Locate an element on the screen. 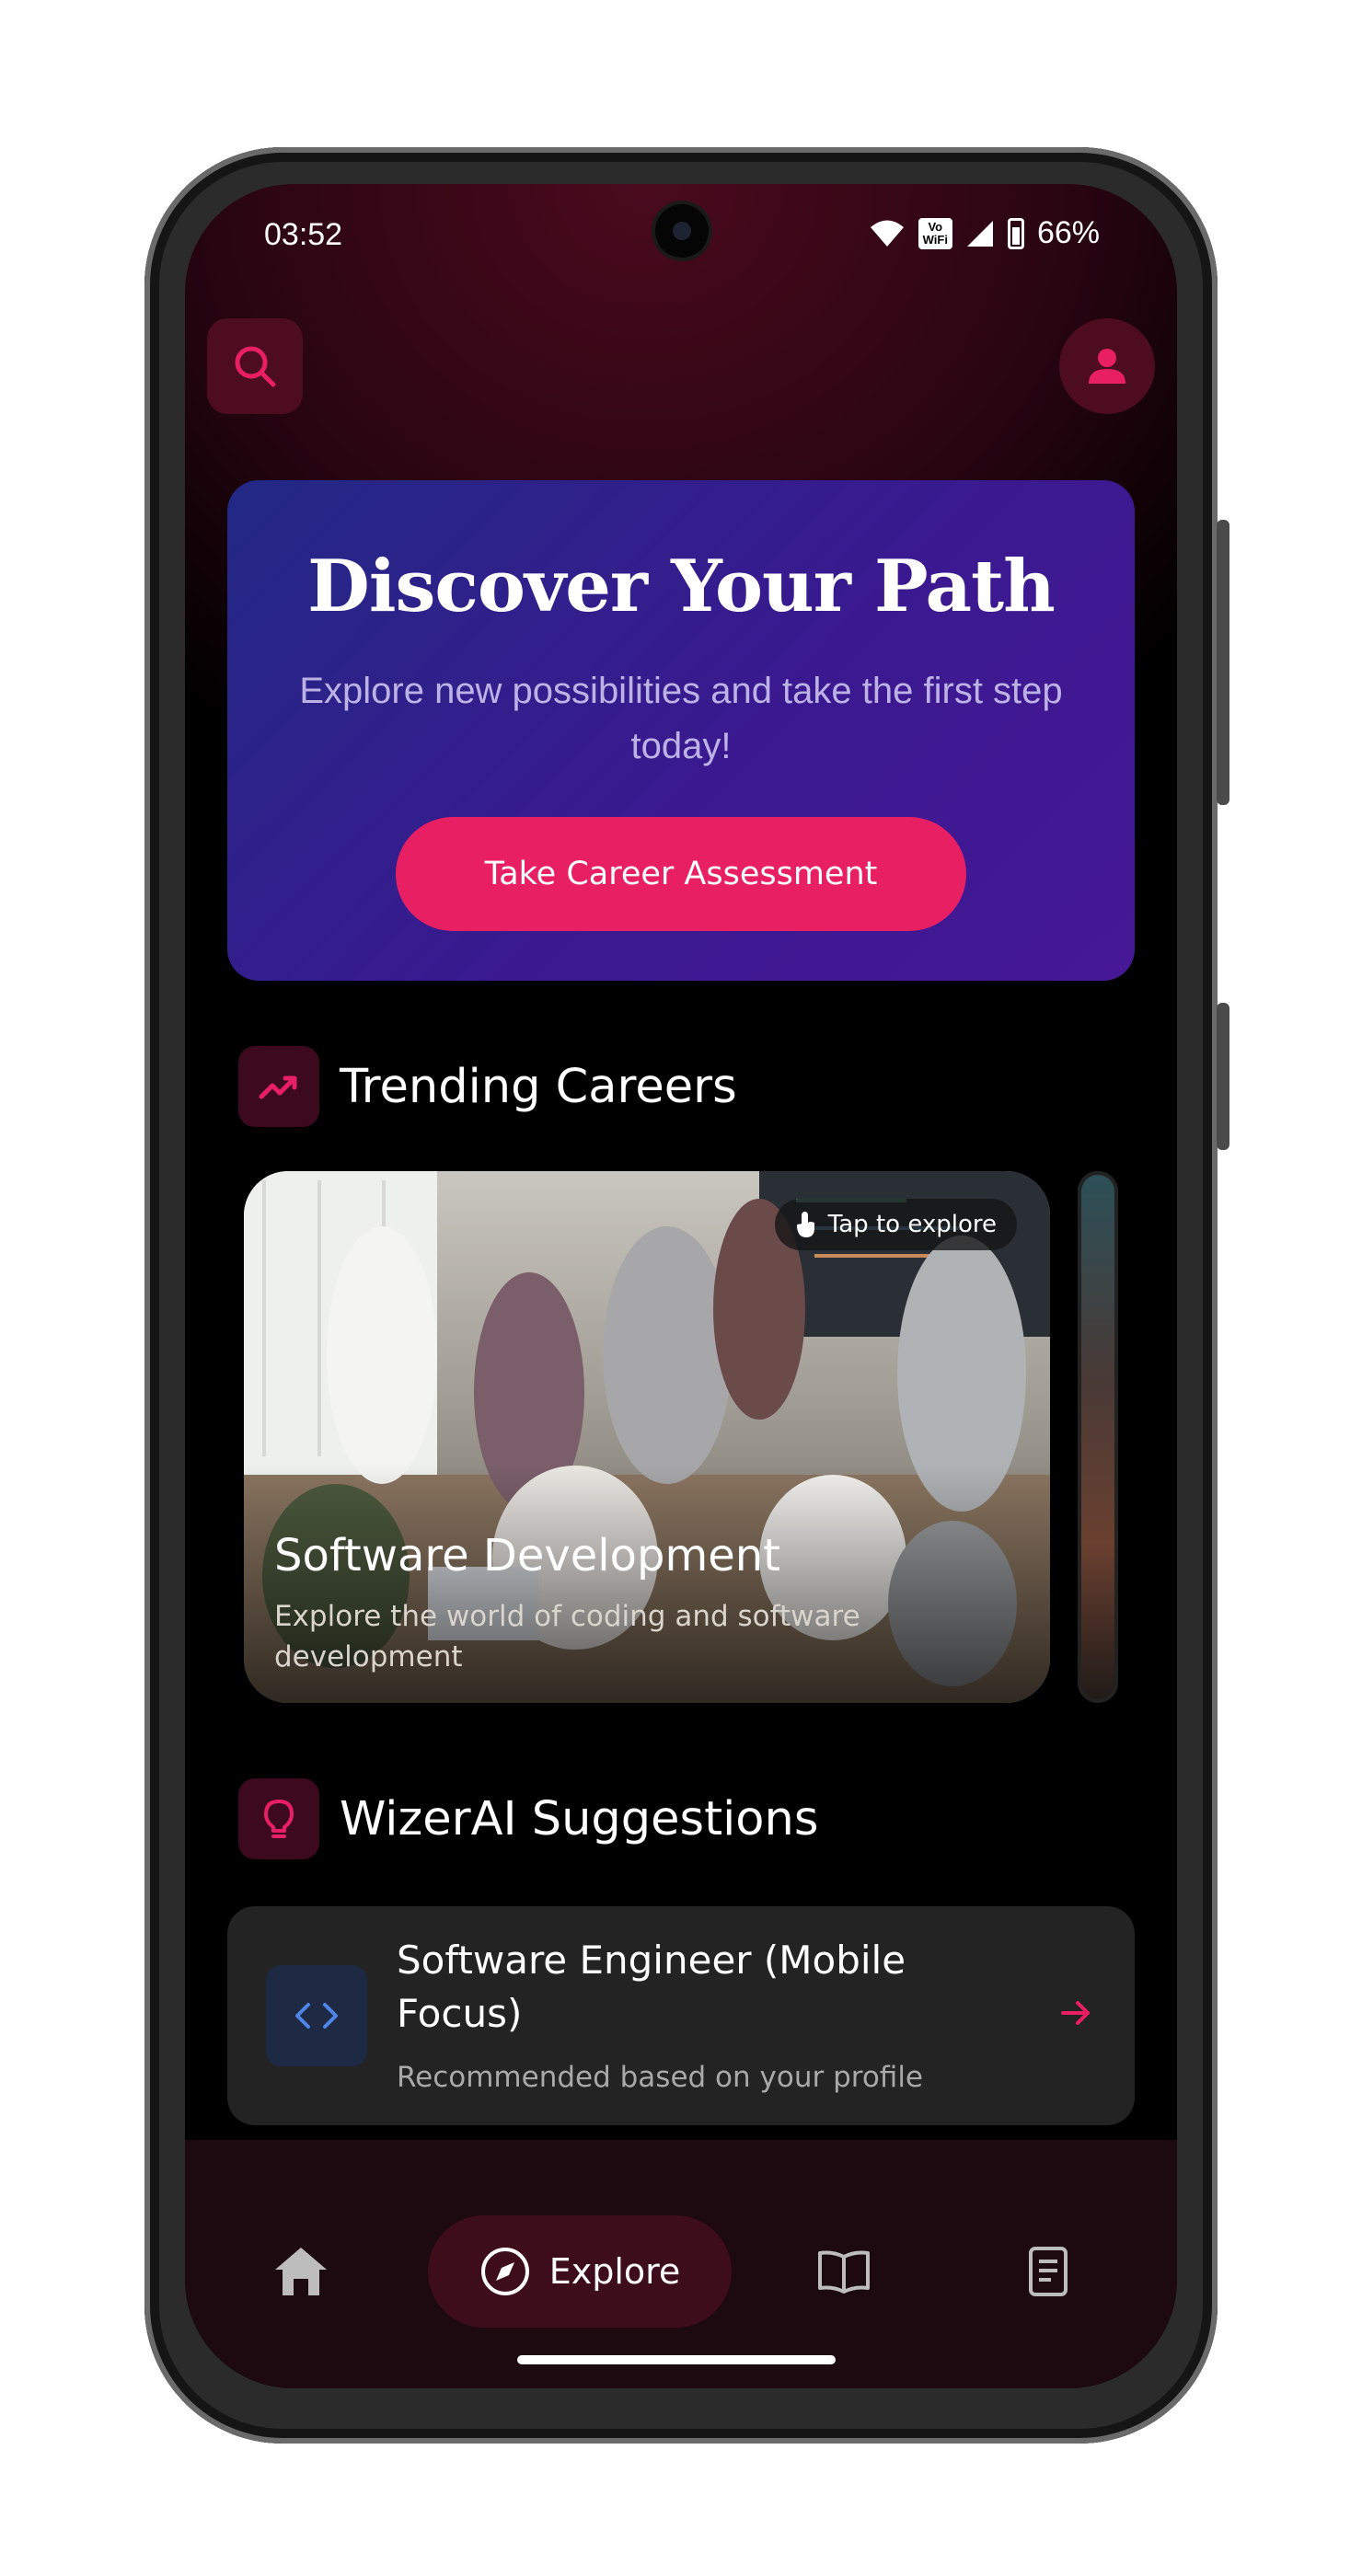 Image resolution: width=1362 pixels, height=2576 pixels. volume-button is located at coordinates (1223, 1076).